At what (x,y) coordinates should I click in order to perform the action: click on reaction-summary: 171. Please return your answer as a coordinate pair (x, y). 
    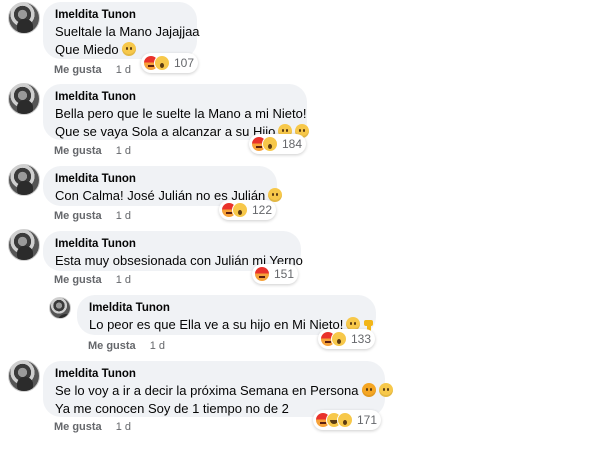
    Looking at the image, I should click on (347, 420).